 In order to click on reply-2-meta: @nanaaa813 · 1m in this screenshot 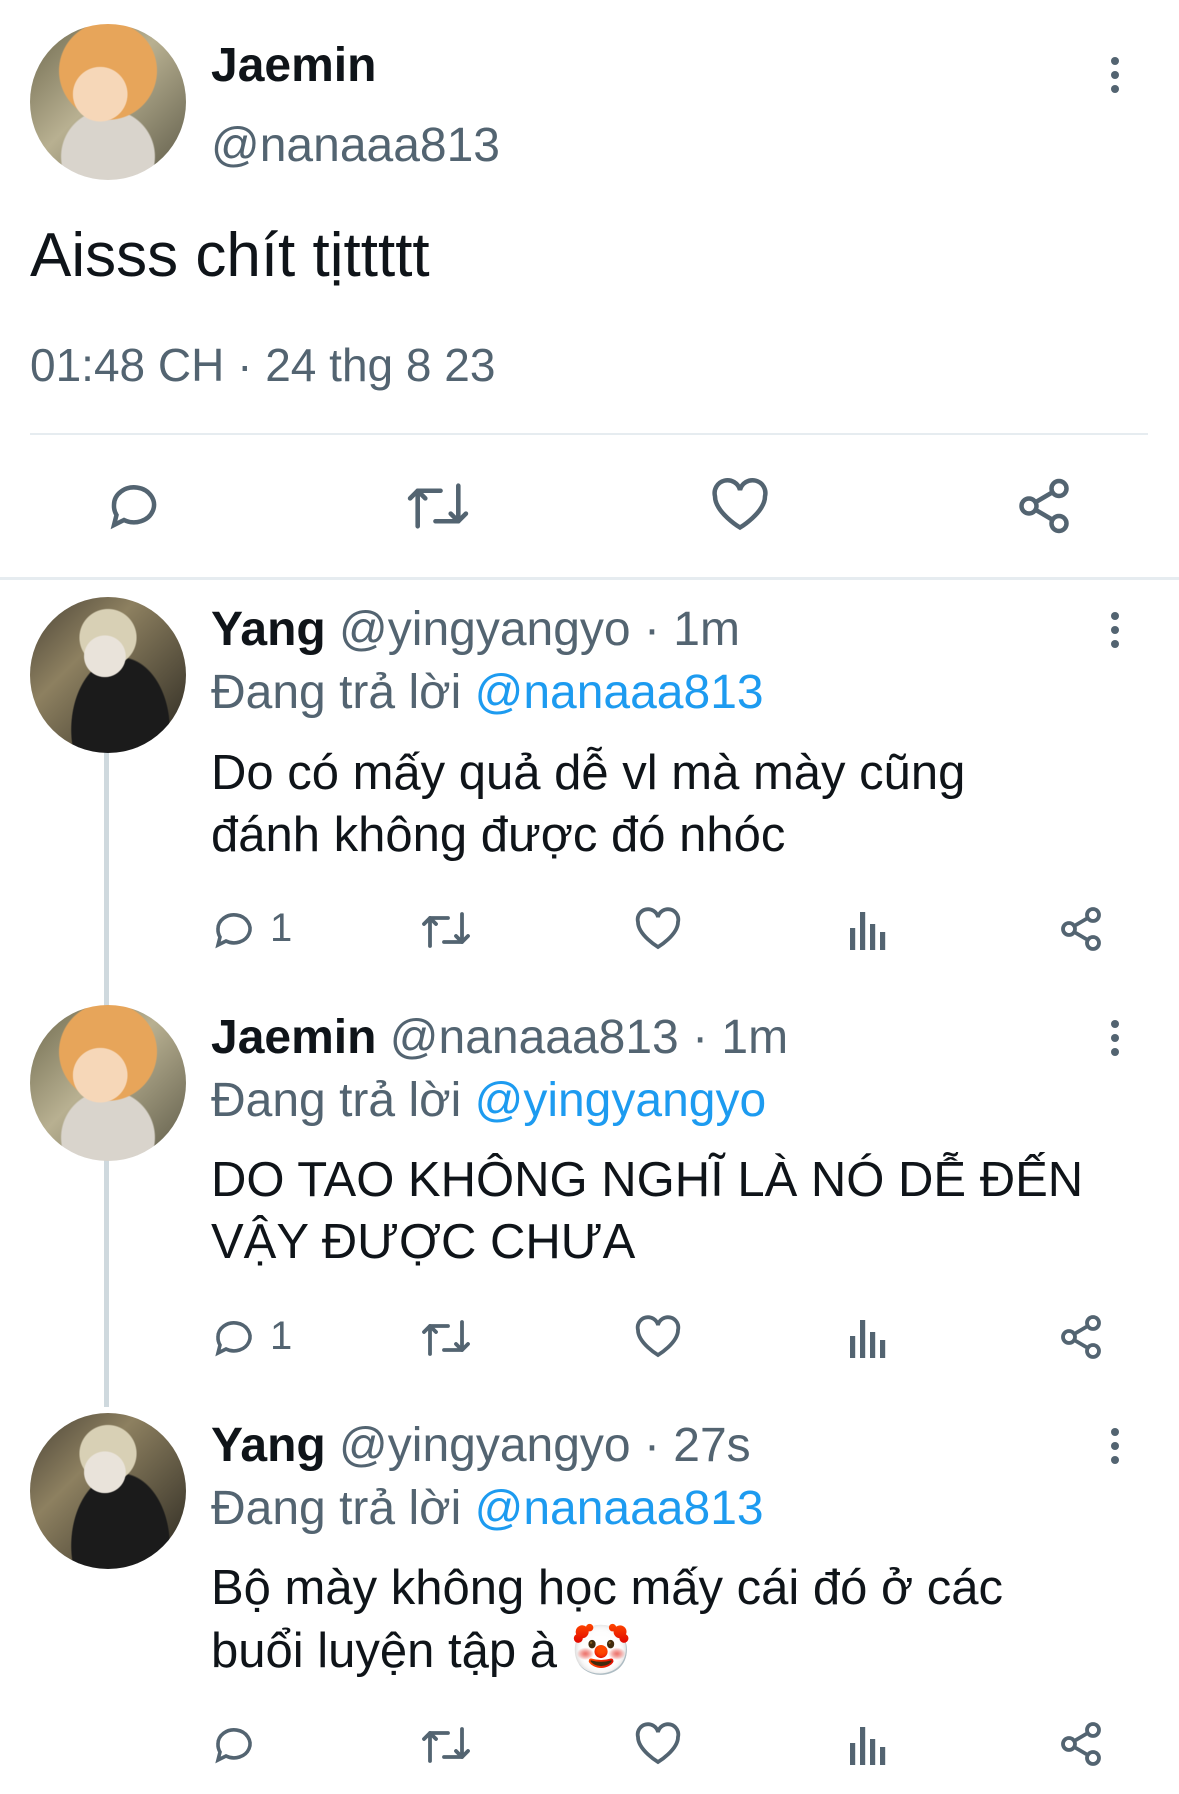, I will do `click(589, 1037)`.